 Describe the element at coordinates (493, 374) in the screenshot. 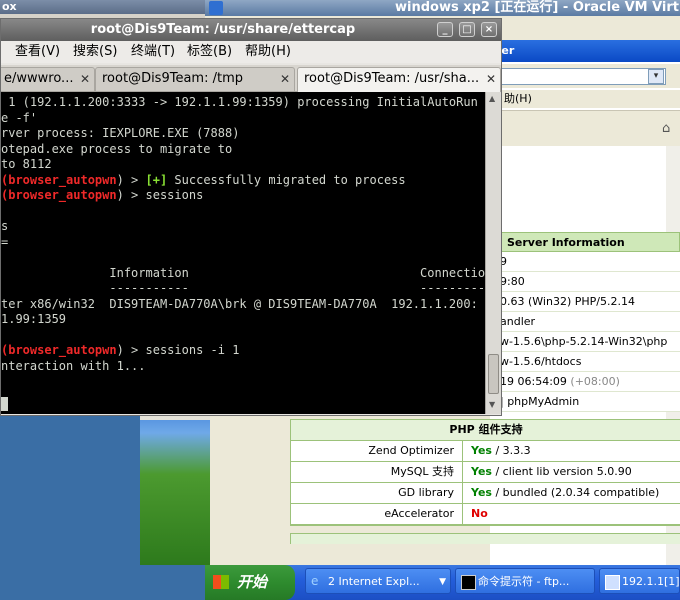

I see `scroll-thumb` at that location.